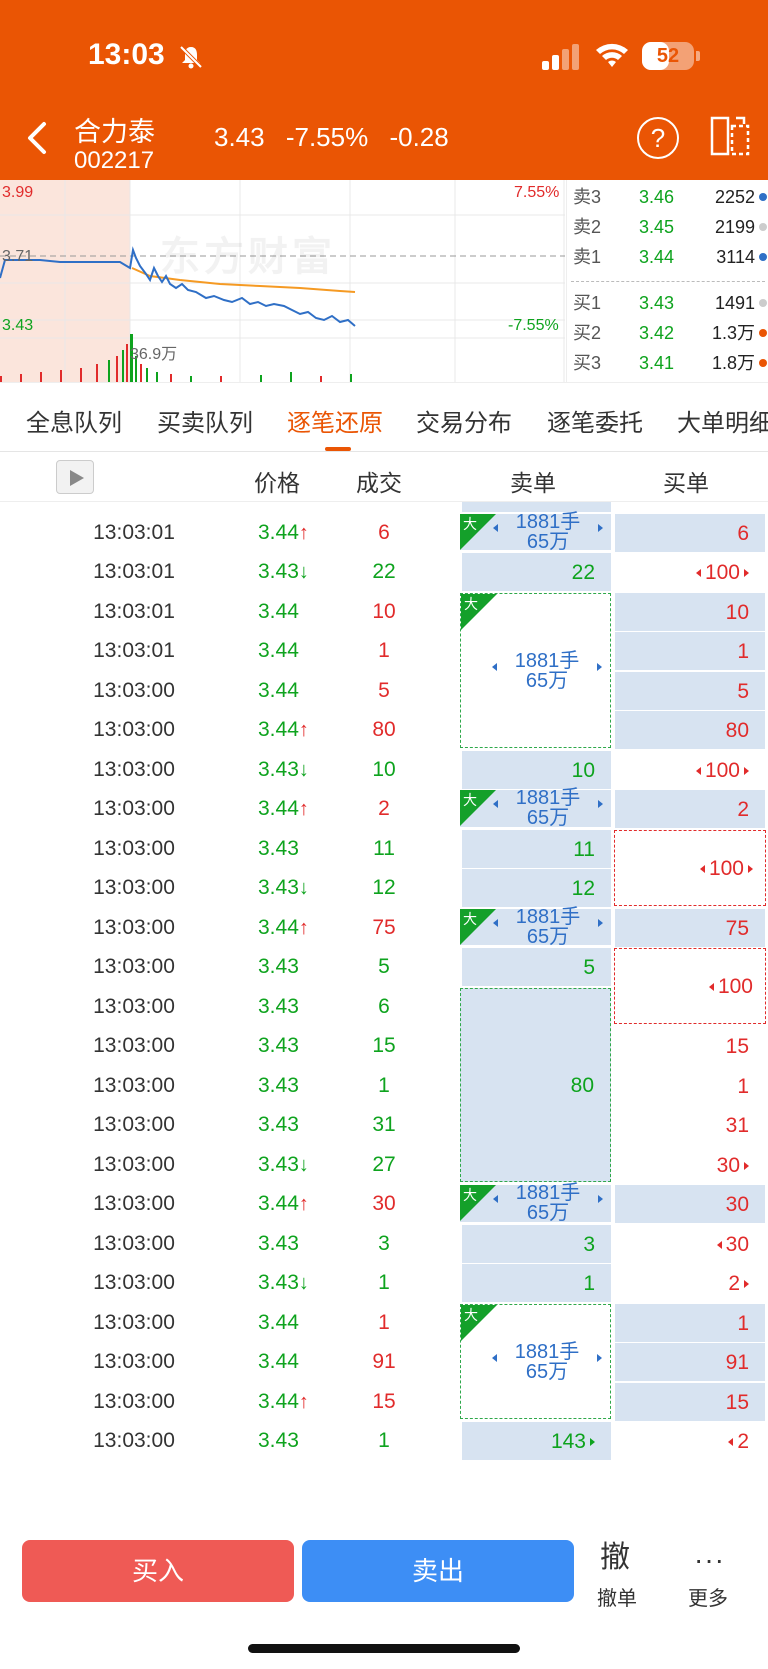 The image size is (768, 1669). I want to click on trade-row: 13:03:00 3.44 91 91, so click(384, 1362).